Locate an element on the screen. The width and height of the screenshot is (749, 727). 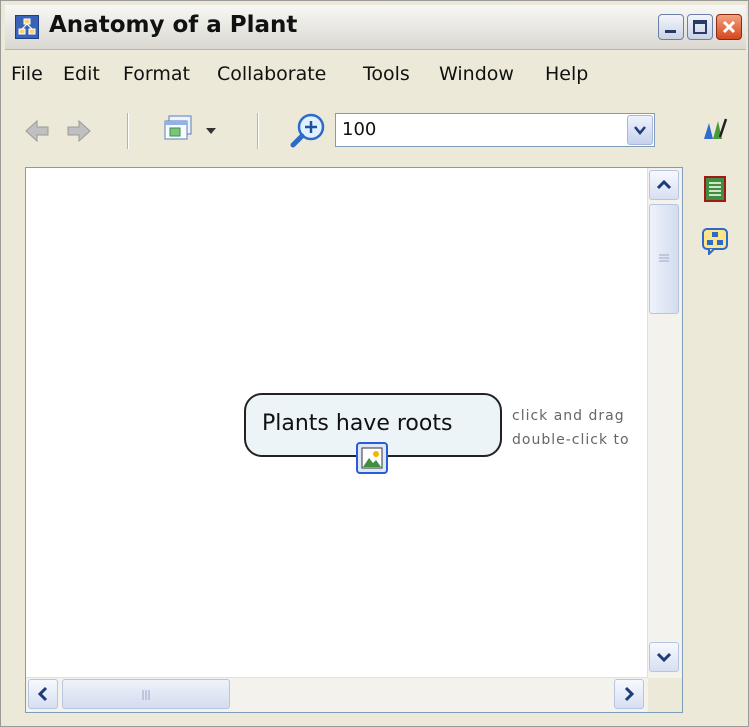
list-view-icon is located at coordinates (715, 189).